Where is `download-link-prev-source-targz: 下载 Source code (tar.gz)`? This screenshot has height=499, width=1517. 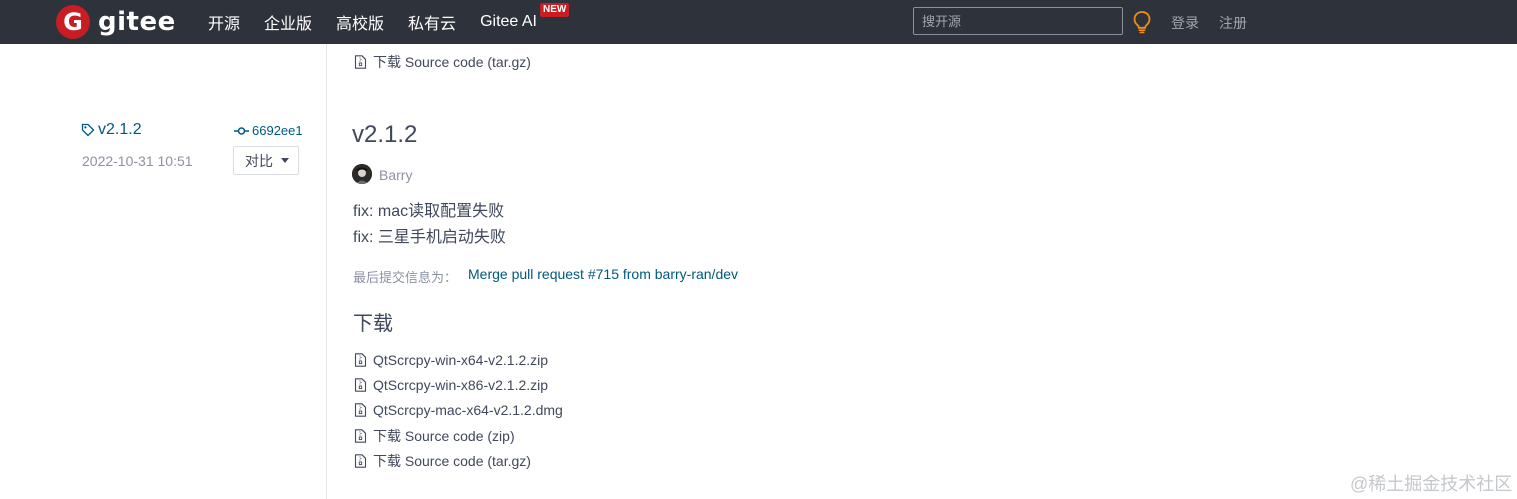 download-link-prev-source-targz: 下载 Source code (tar.gz) is located at coordinates (442, 62).